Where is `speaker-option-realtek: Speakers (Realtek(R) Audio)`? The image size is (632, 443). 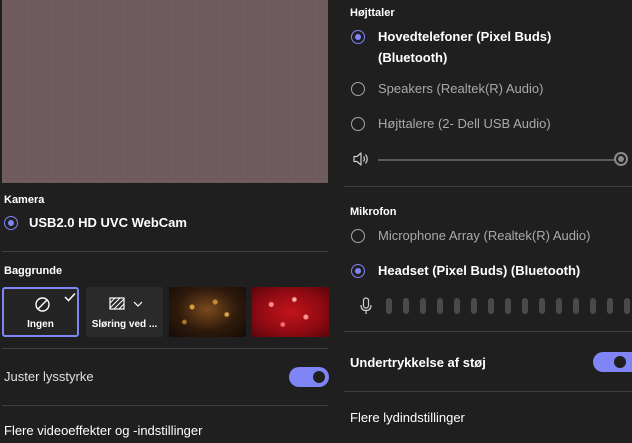 speaker-option-realtek: Speakers (Realtek(R) Audio) is located at coordinates (460, 88).